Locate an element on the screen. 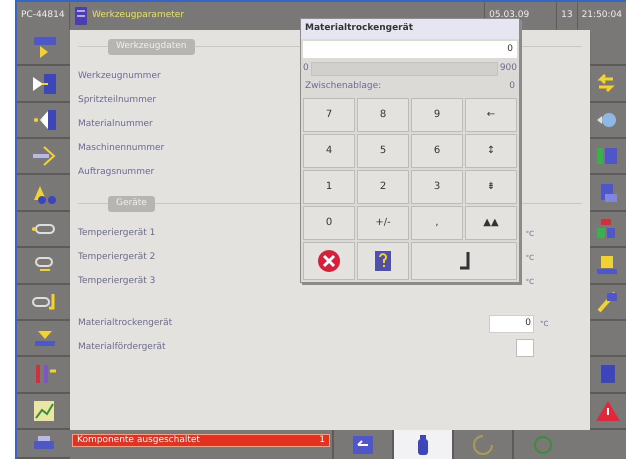 Image resolution: width=626 pixels, height=459 pixels. group-title: Geräte is located at coordinates (131, 204).